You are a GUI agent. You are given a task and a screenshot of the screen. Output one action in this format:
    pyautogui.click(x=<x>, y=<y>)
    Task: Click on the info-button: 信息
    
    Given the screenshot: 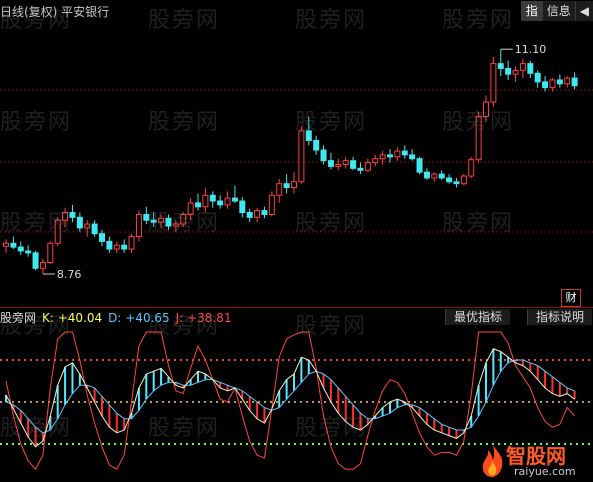 What is the action you would take?
    pyautogui.click(x=558, y=11)
    